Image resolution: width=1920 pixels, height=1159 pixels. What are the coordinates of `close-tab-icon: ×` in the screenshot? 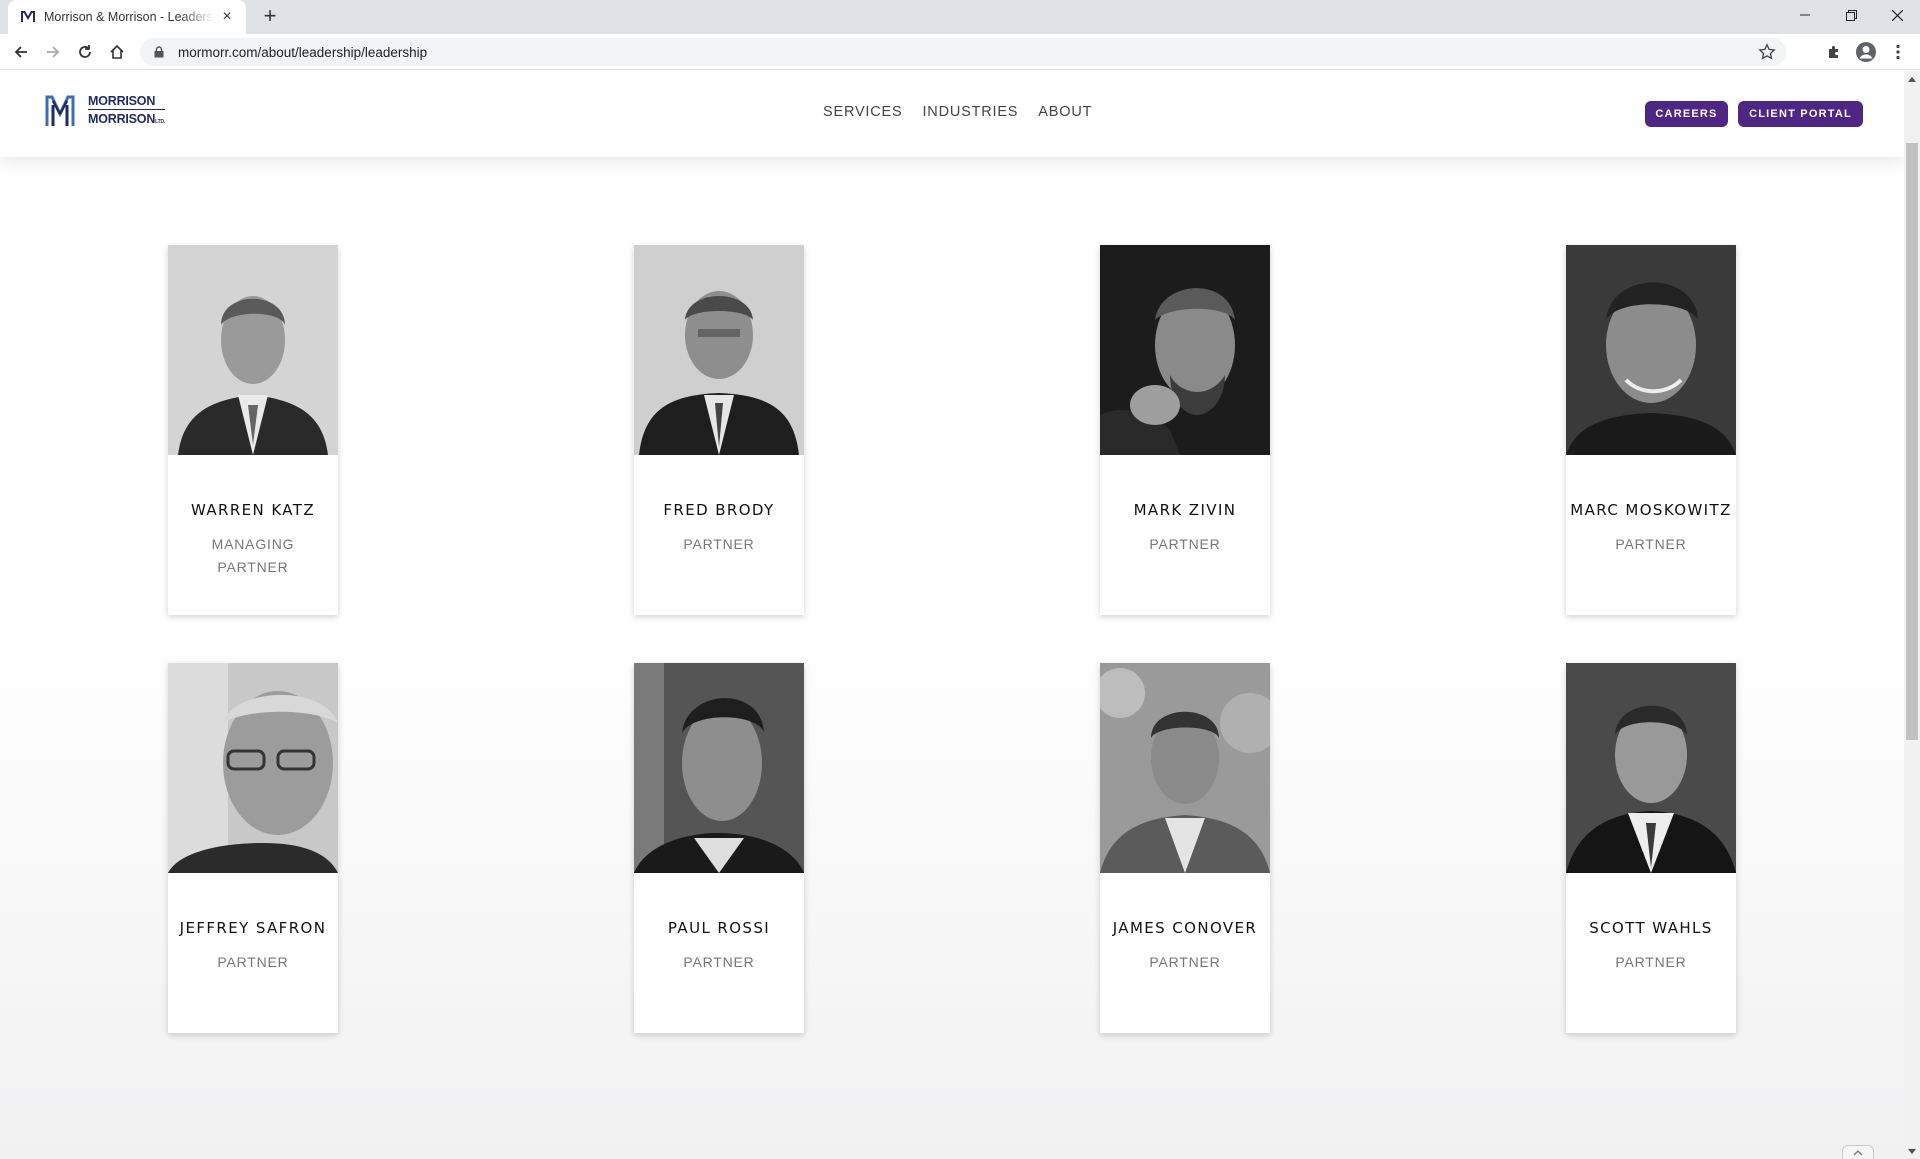 It's located at (227, 17).